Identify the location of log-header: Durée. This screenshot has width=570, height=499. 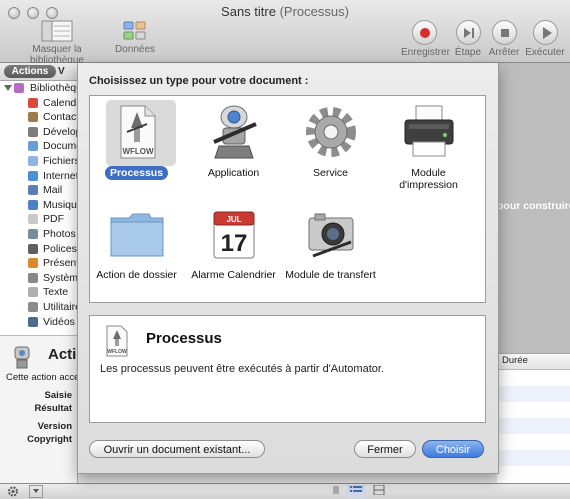
(533, 362).